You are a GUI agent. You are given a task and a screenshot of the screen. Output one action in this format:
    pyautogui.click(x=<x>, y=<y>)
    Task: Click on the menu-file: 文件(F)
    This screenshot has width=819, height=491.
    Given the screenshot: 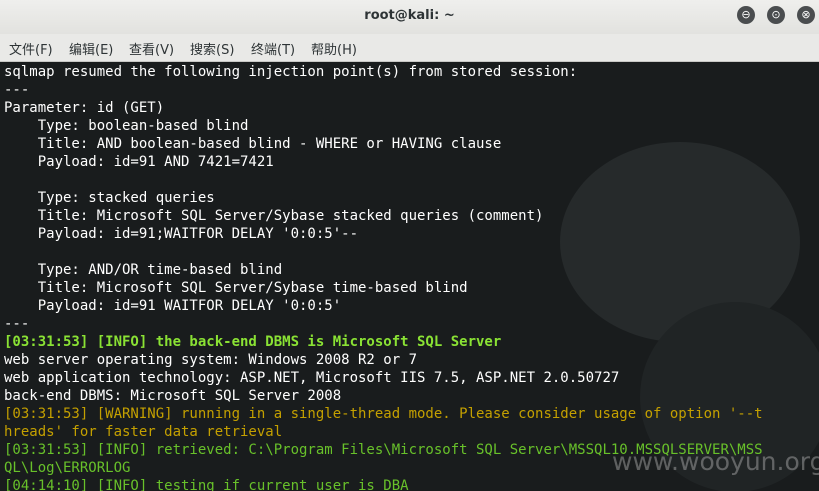 What is the action you would take?
    pyautogui.click(x=31, y=48)
    